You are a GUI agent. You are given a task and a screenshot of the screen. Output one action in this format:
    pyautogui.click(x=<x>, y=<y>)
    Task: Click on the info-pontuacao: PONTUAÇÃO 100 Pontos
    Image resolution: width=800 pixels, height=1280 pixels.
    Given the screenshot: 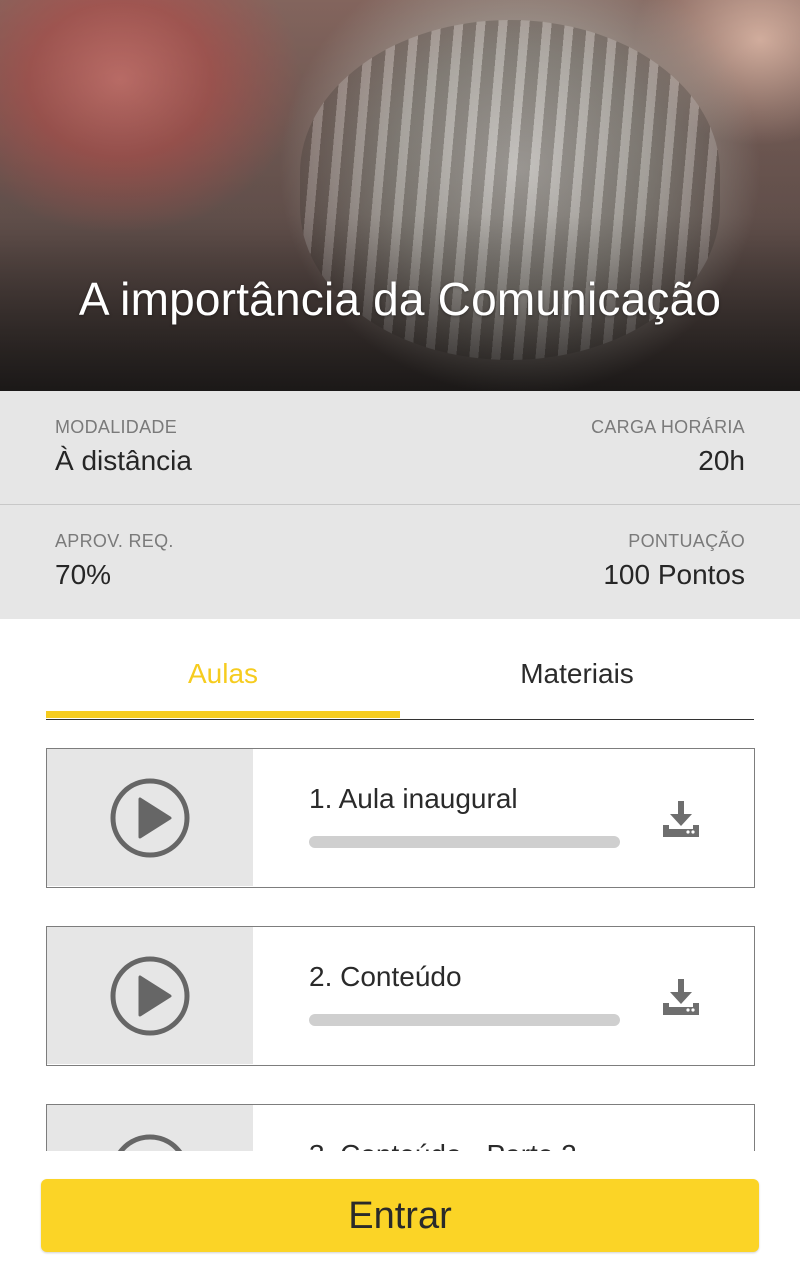 What is the action you would take?
    pyautogui.click(x=674, y=561)
    